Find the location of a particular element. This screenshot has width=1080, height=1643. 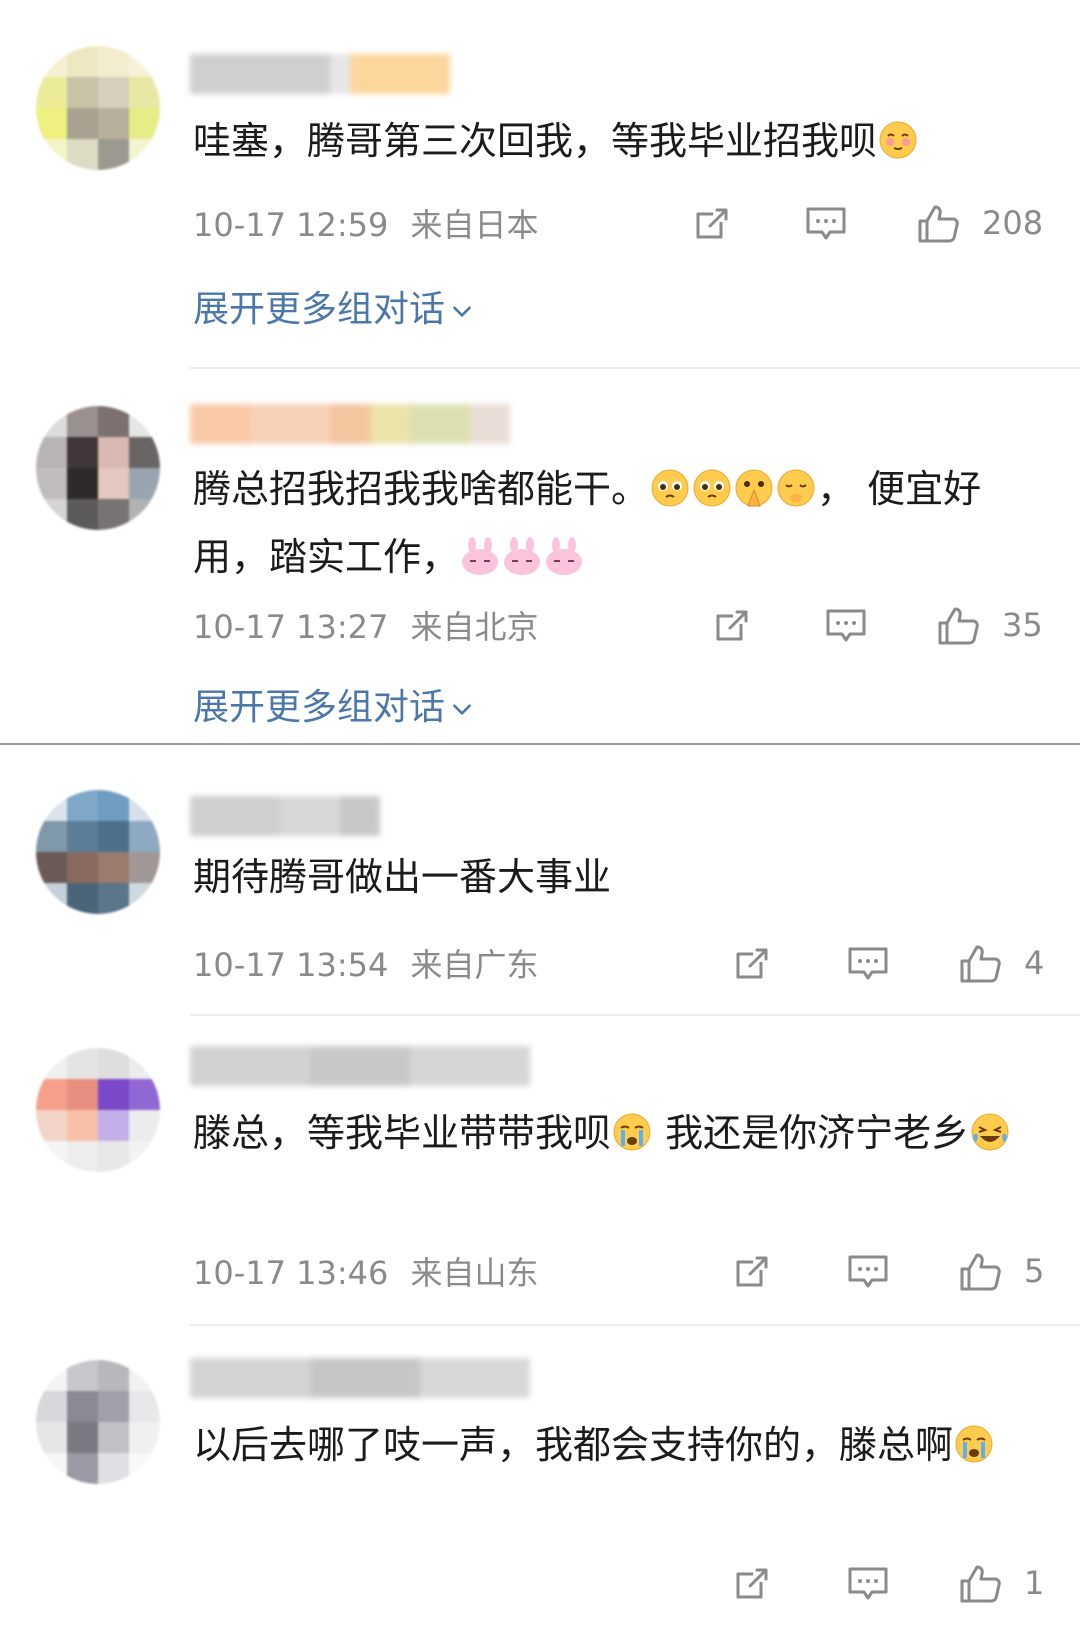

screenshot-divider is located at coordinates (540, 744).